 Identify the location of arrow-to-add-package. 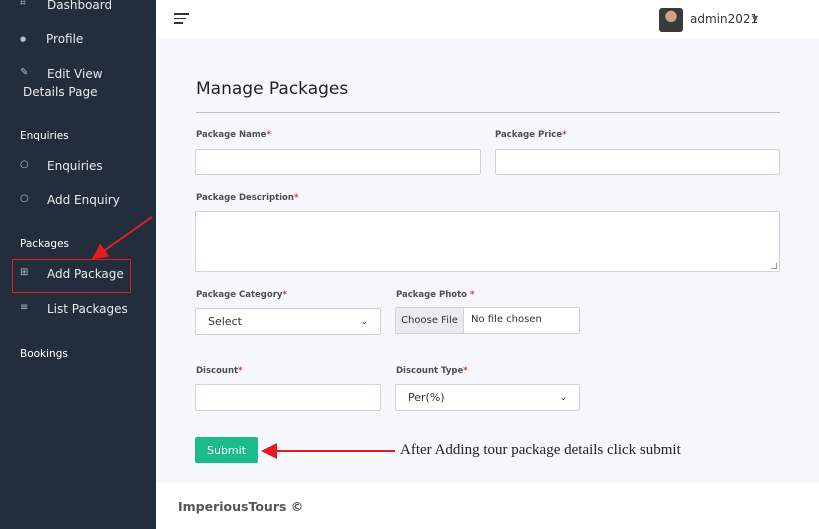
(122, 238).